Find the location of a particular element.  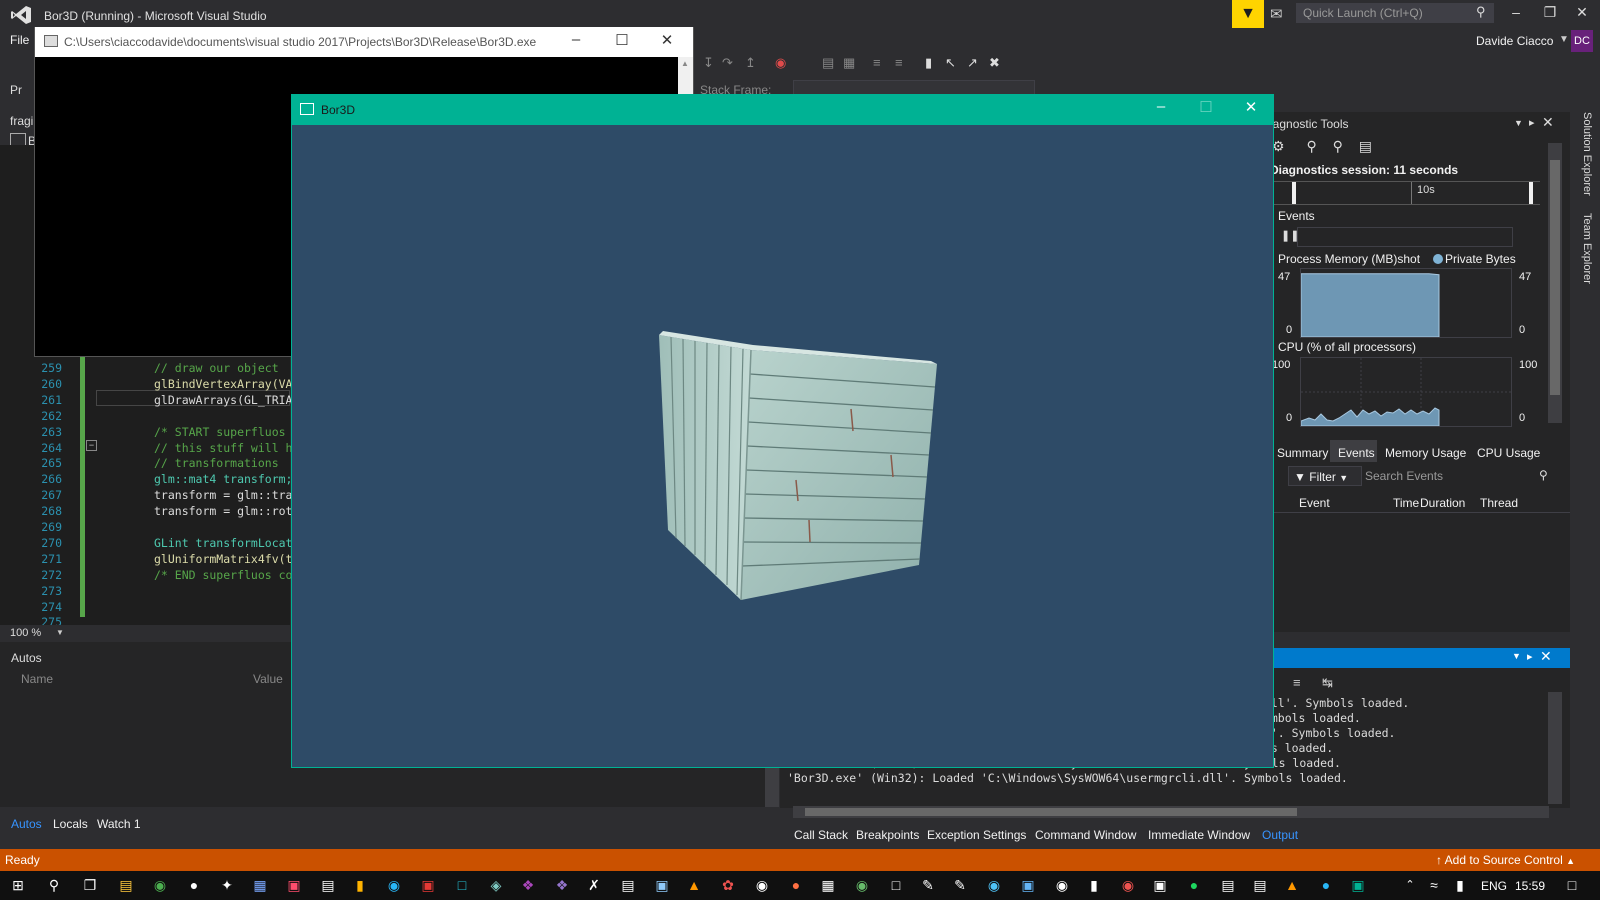

tab-immediate-window: Immediate Window is located at coordinates (1199, 835).